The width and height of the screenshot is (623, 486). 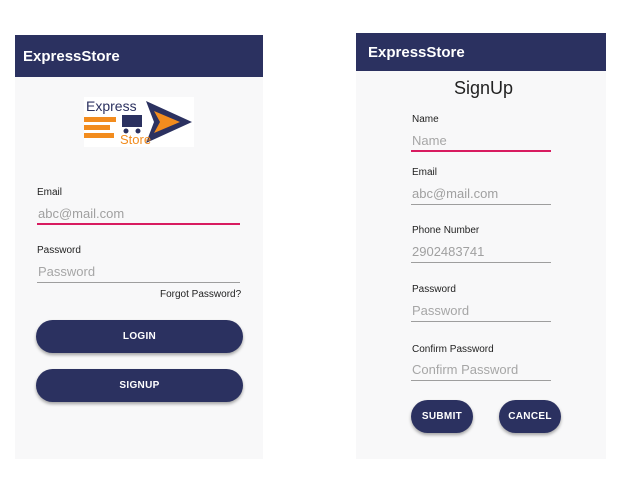 What do you see at coordinates (139, 336) in the screenshot?
I see `login-button: LOGIN` at bounding box center [139, 336].